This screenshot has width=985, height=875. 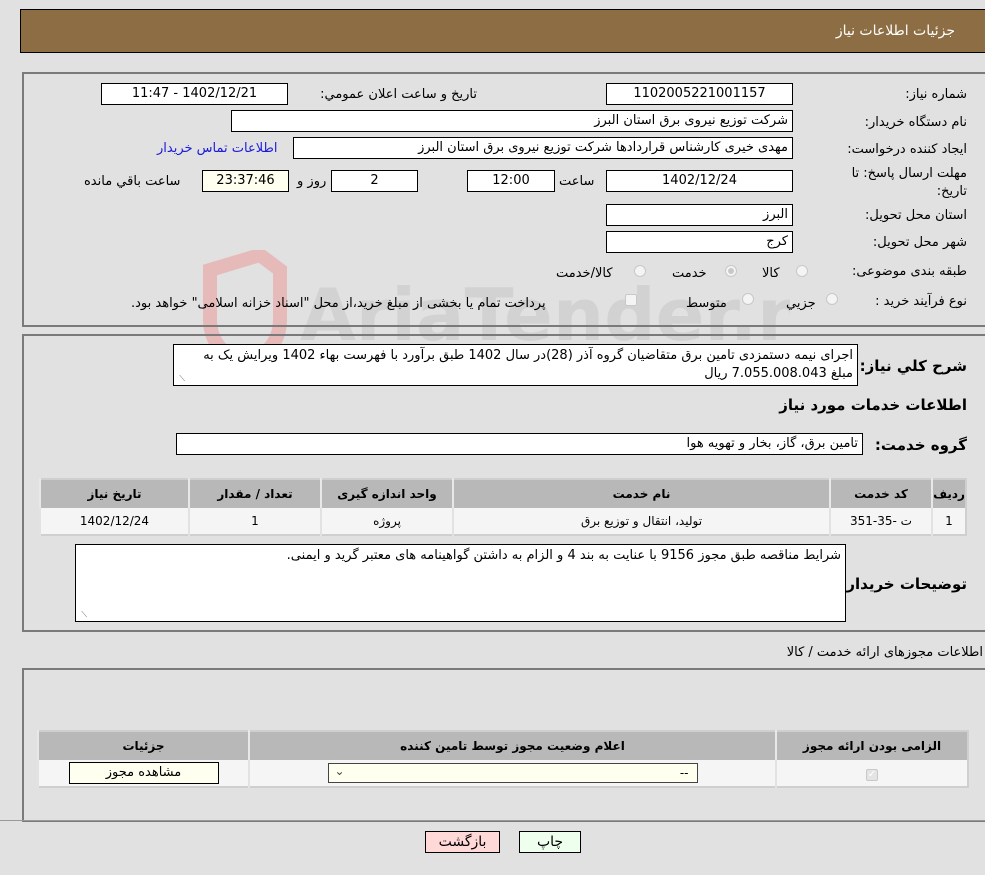 I want to click on requester-label: ایجاد کننده درخواست:, so click(x=907, y=149).